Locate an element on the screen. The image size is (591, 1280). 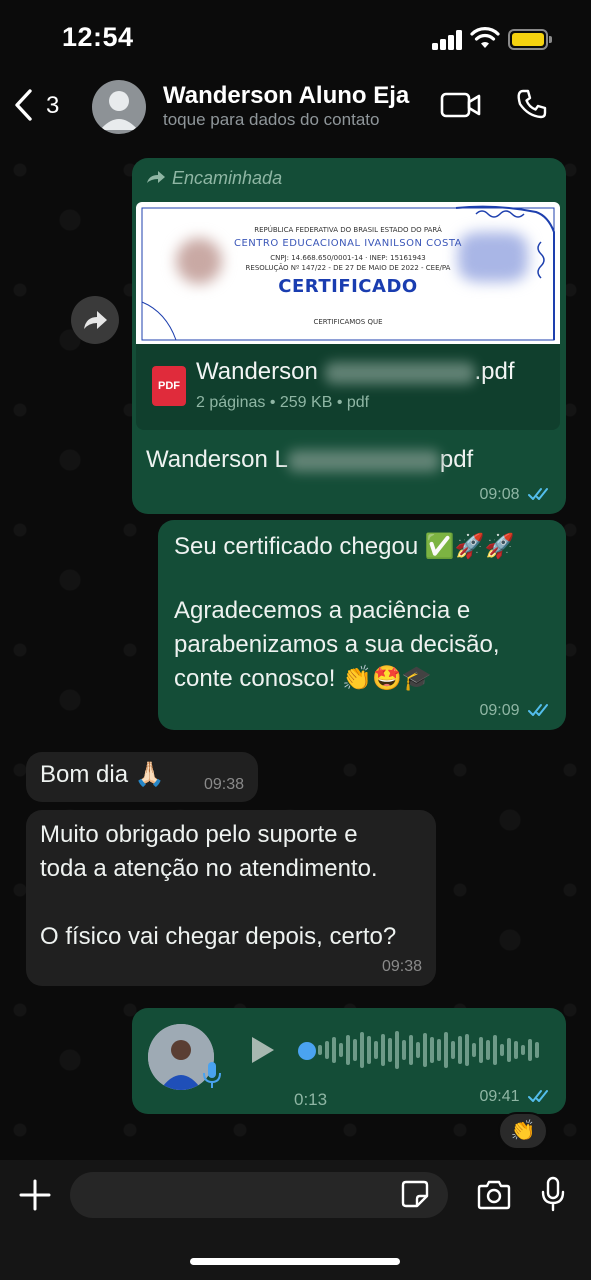
cellular-signal-icon is located at coordinates (448, 40).